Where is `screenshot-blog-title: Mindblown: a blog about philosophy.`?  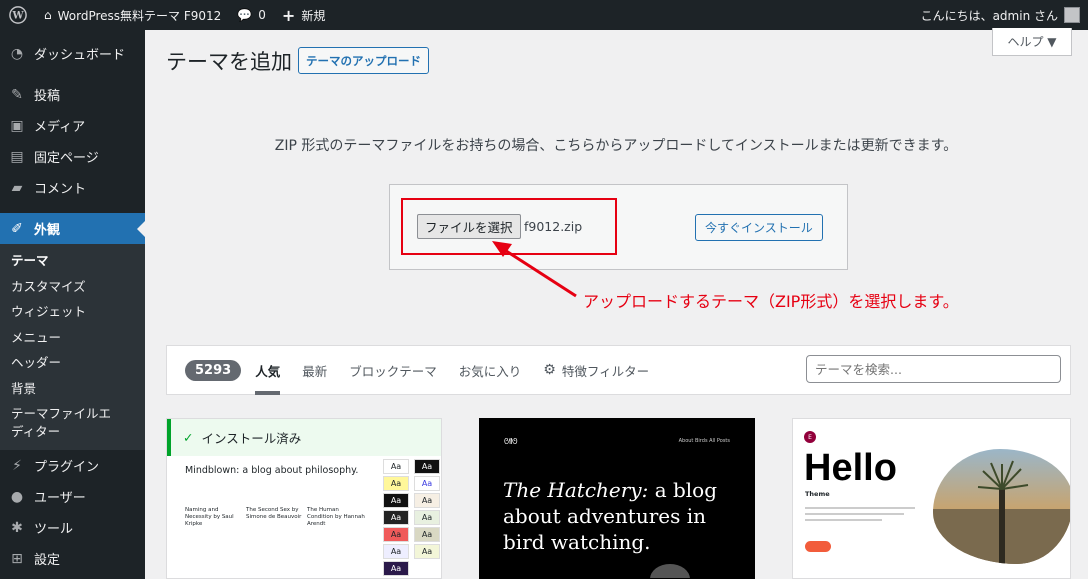 screenshot-blog-title: Mindblown: a blog about philosophy. is located at coordinates (272, 470).